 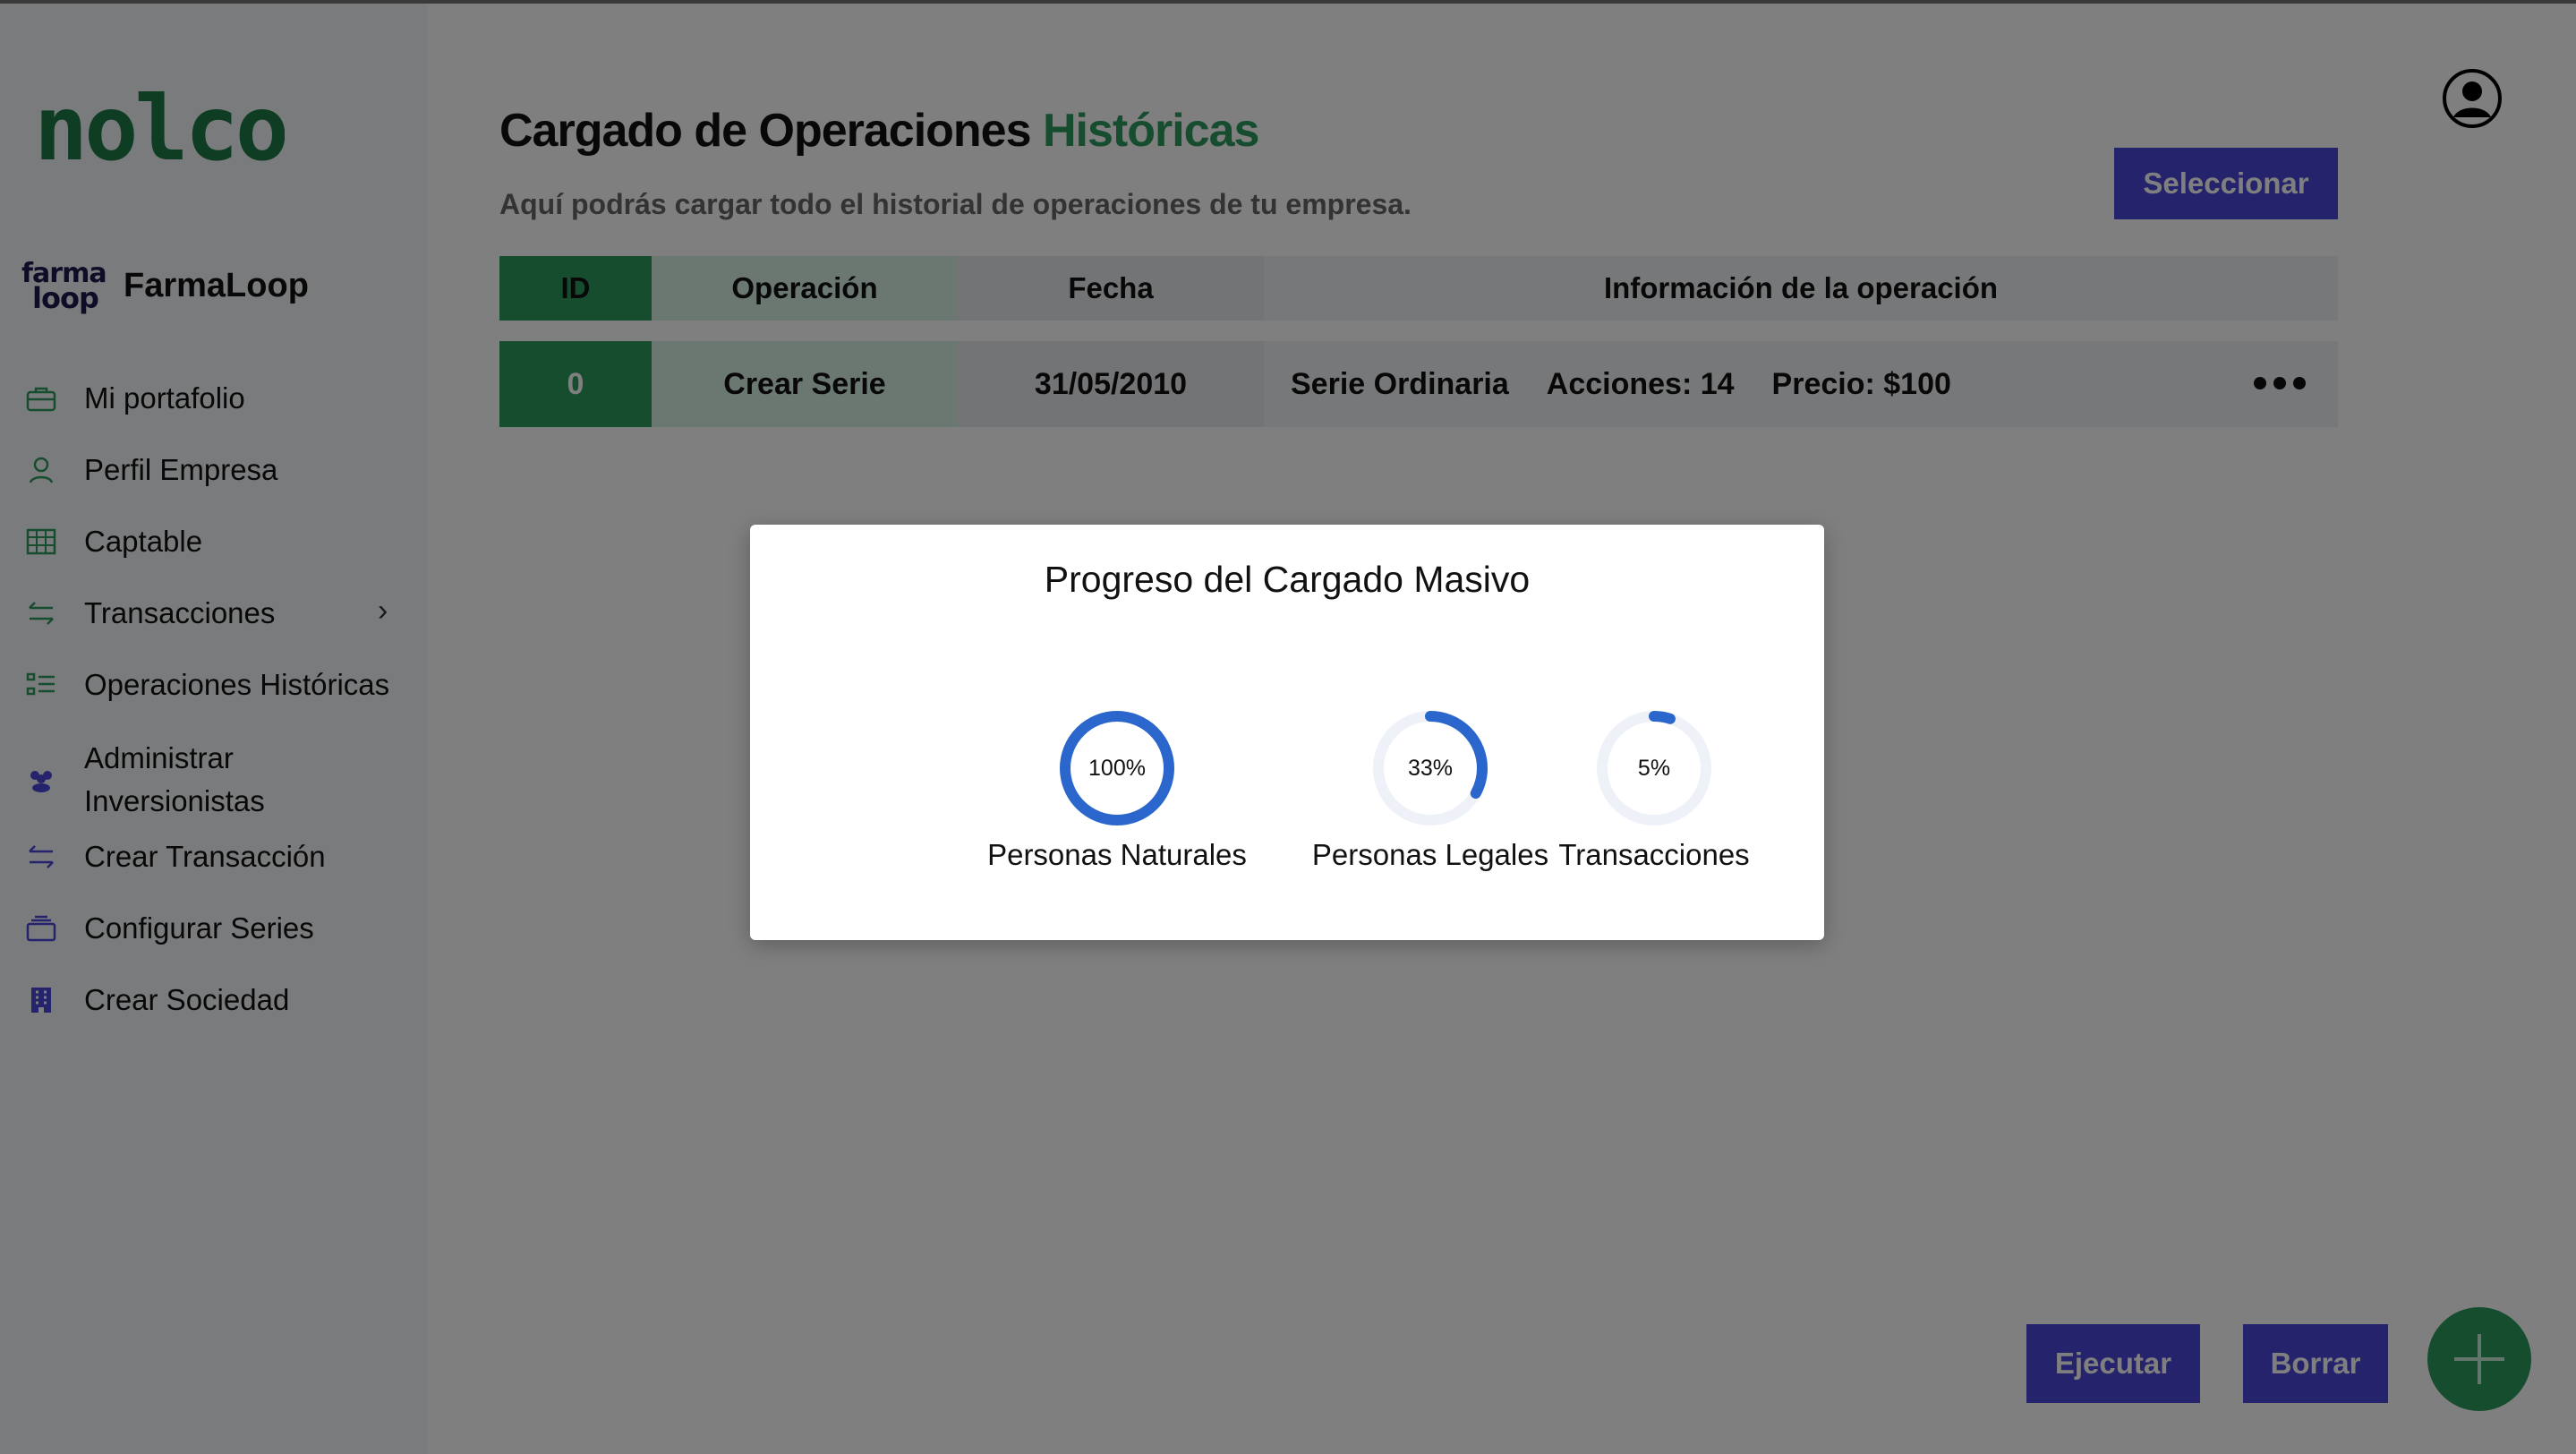 I want to click on progress-percent: 5%, so click(x=1654, y=768).